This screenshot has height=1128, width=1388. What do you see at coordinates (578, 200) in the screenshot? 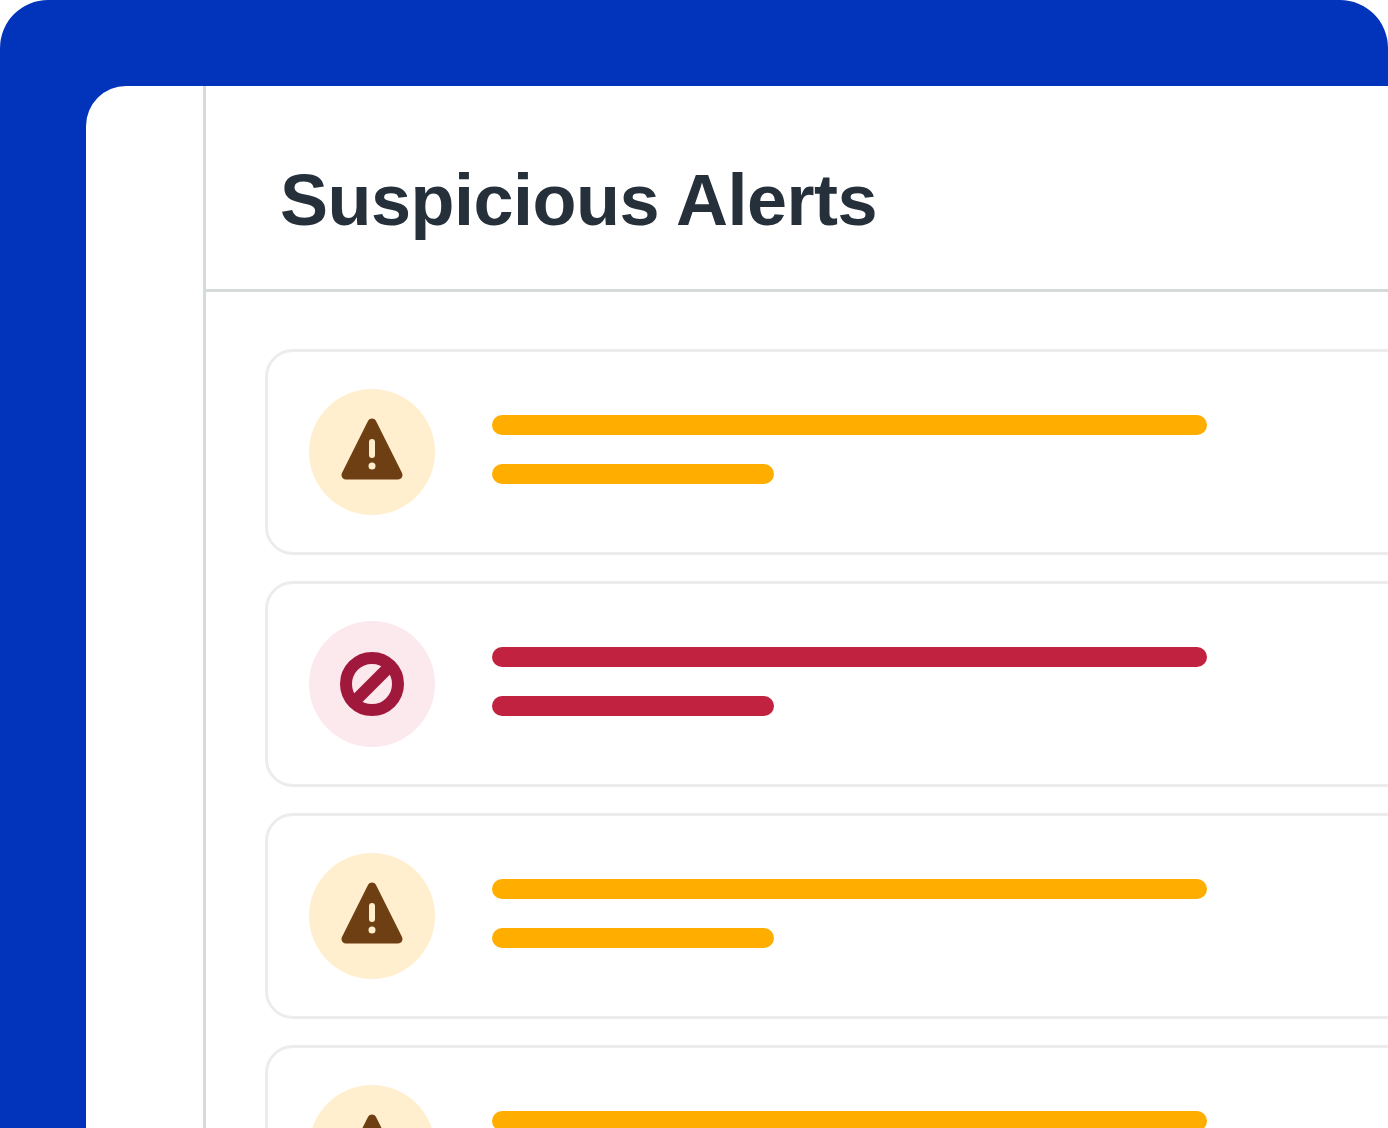
I see `page-title: Suspicious Alerts` at bounding box center [578, 200].